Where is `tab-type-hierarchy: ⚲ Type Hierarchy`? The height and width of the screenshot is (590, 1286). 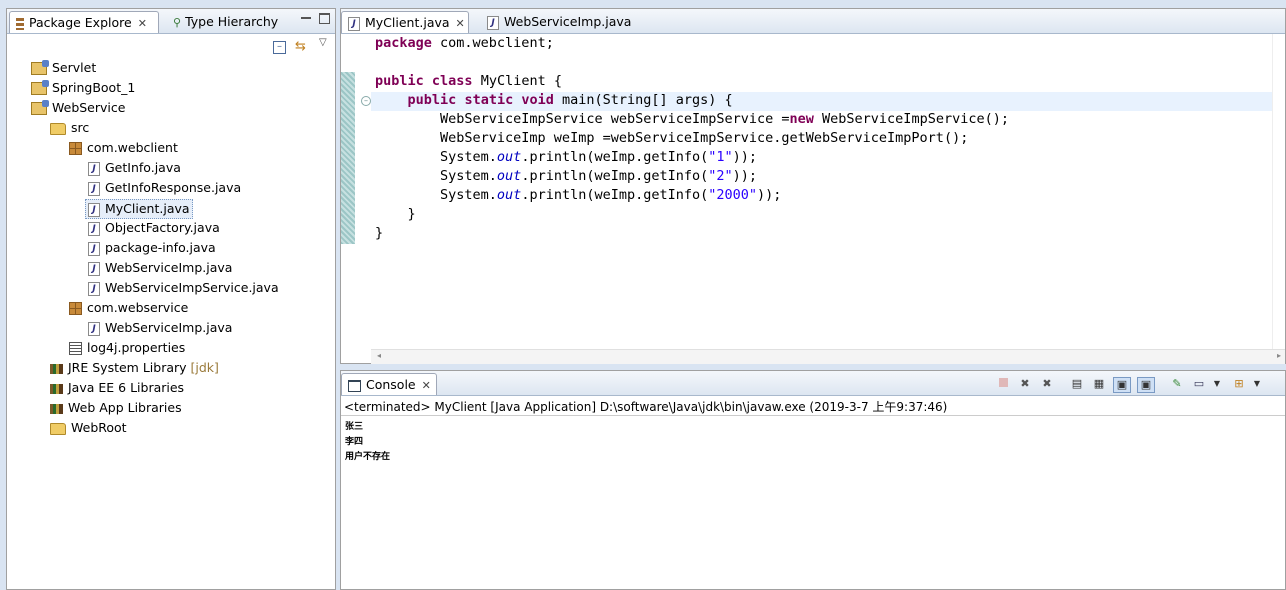
tab-type-hierarchy: ⚲ Type Hierarchy is located at coordinates (226, 22).